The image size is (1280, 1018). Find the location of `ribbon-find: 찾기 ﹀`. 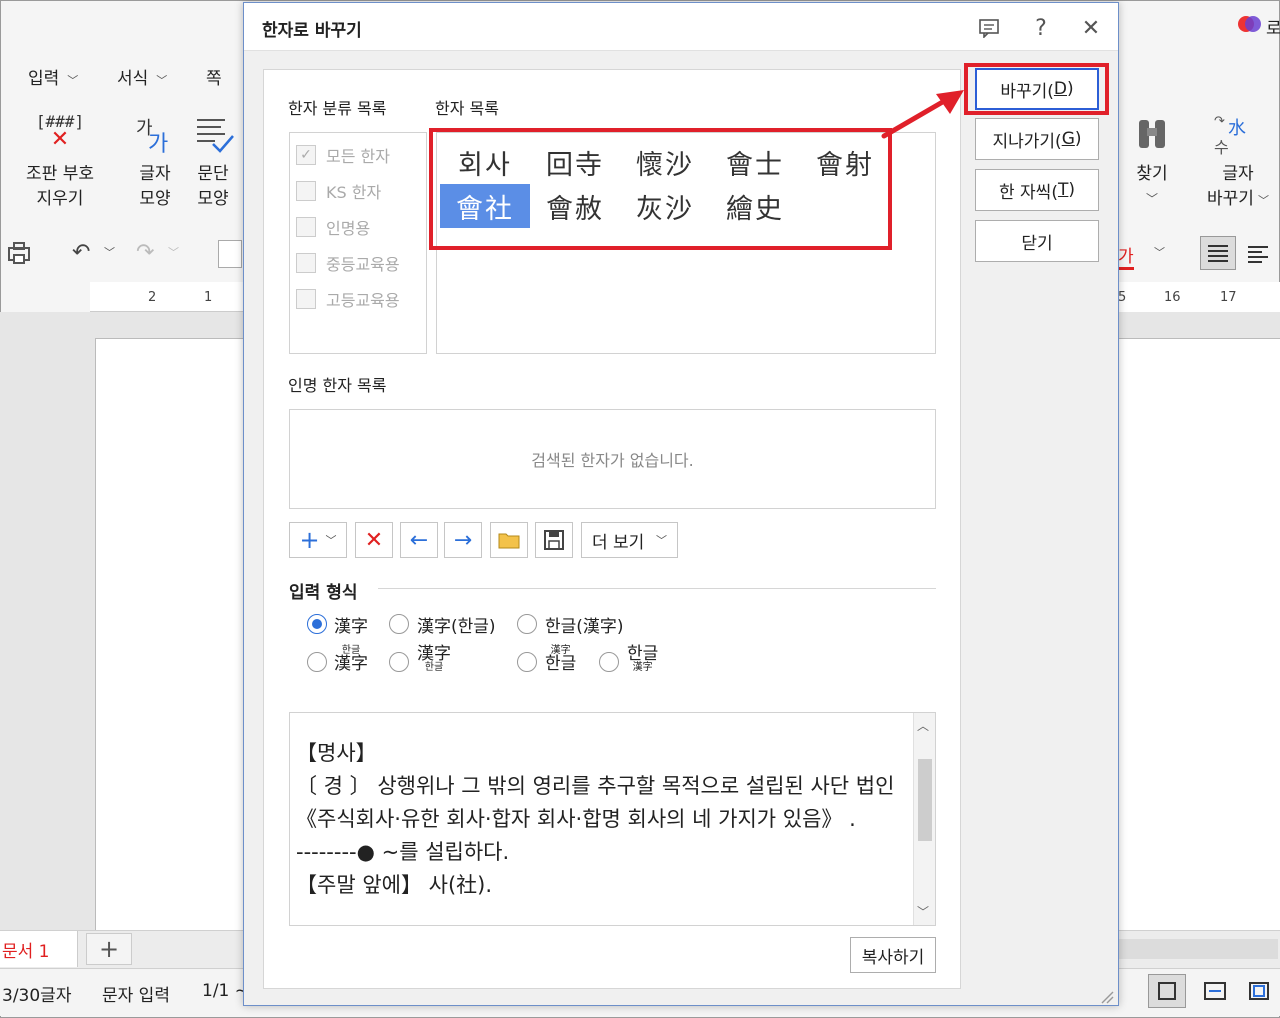

ribbon-find: 찾기 ﹀ is located at coordinates (1152, 162).